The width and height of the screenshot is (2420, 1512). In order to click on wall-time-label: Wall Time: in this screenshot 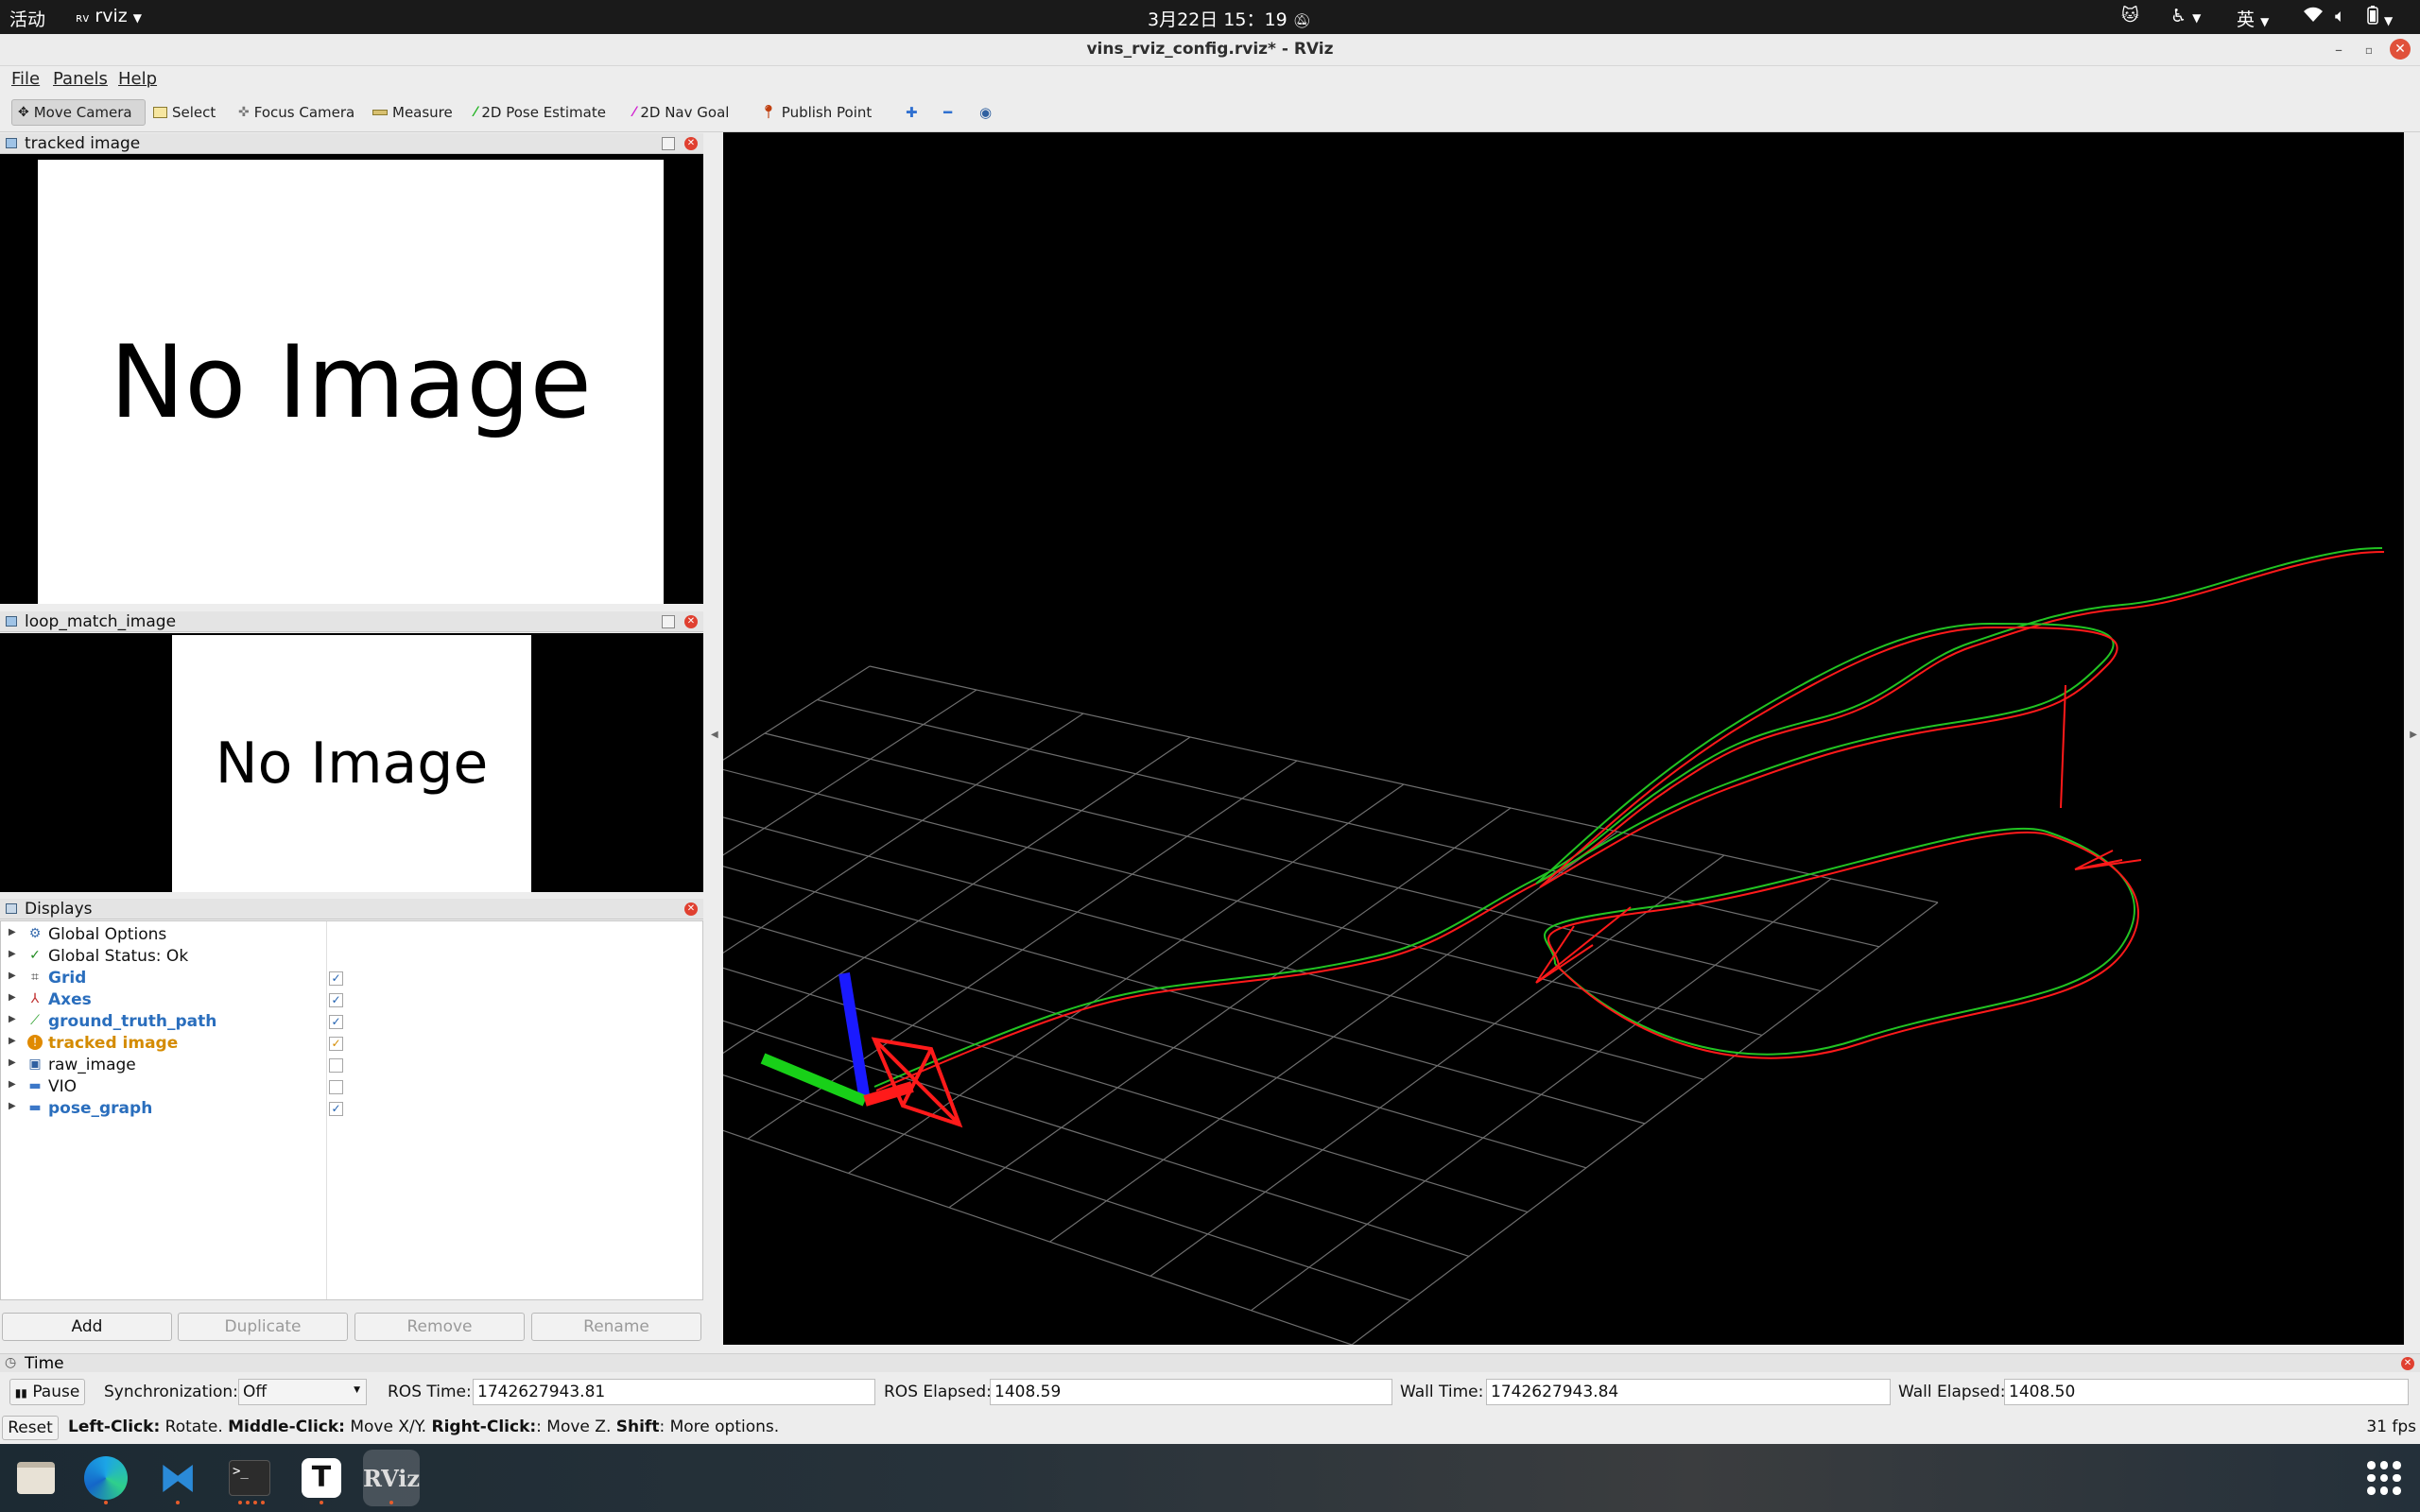, I will do `click(1442, 1392)`.